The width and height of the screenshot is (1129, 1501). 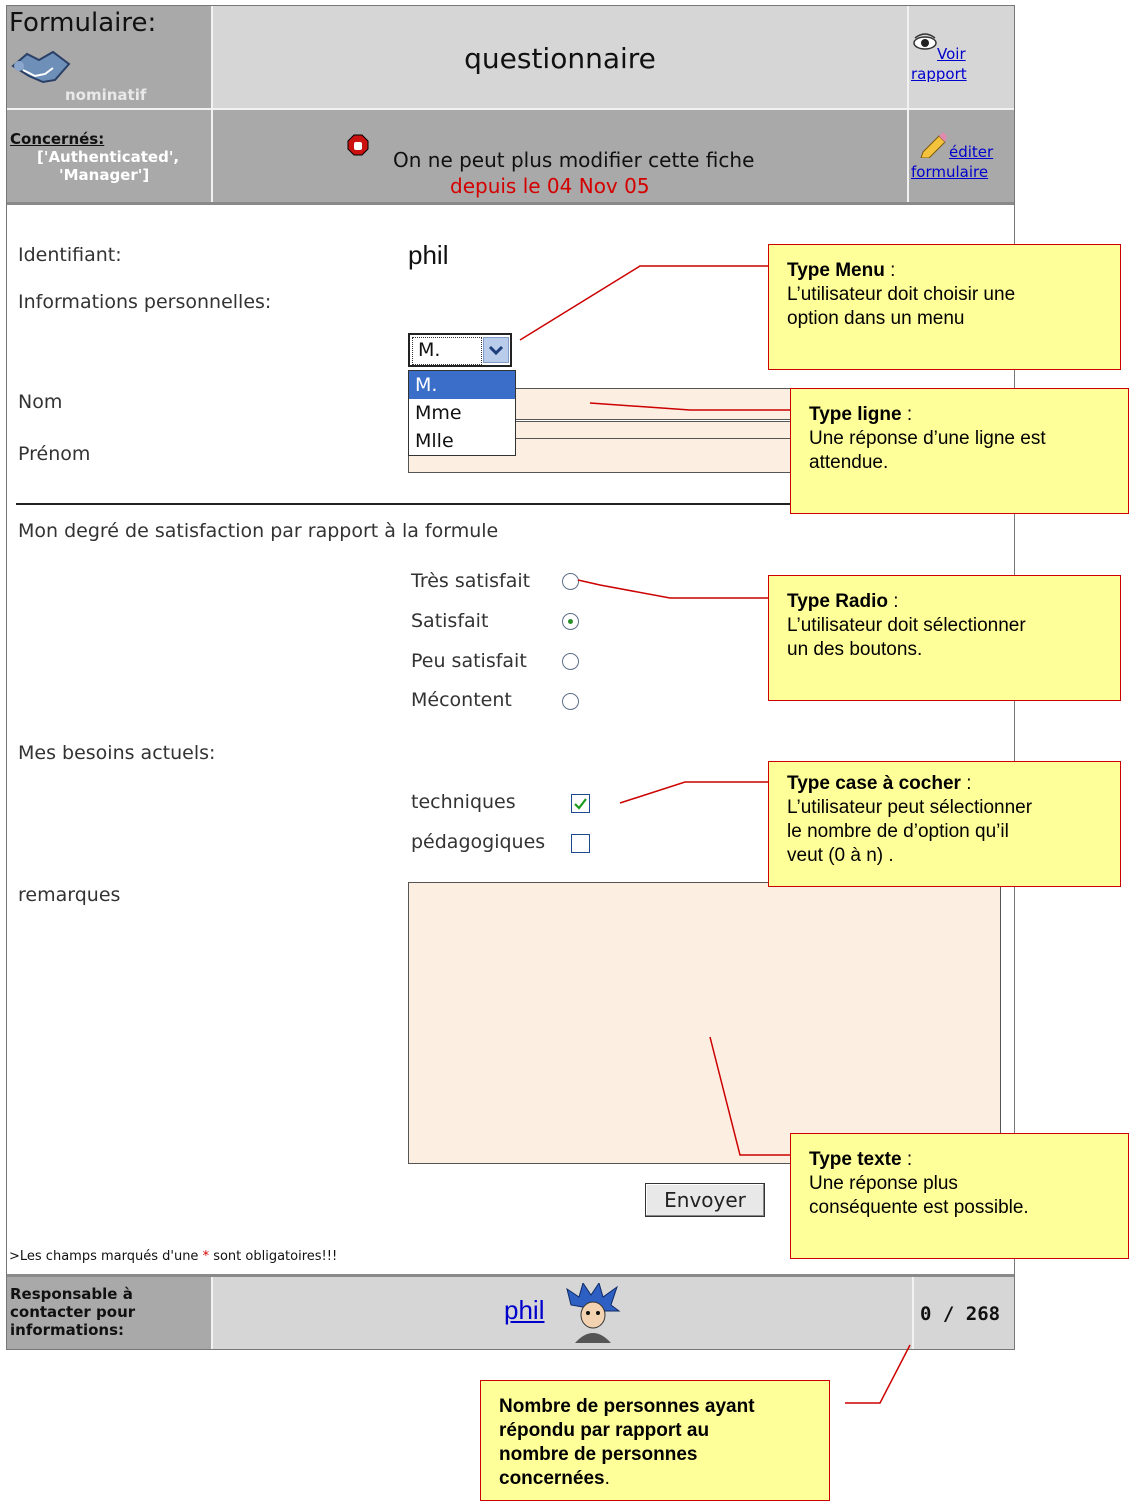 I want to click on callout-radio-title: Type Radio, so click(x=837, y=601).